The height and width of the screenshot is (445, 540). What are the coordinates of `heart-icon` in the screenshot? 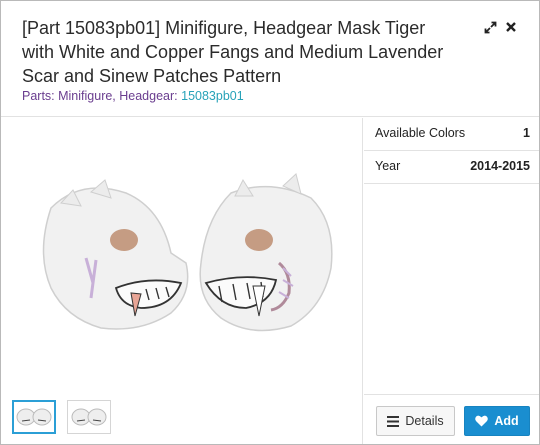 It's located at (482, 421).